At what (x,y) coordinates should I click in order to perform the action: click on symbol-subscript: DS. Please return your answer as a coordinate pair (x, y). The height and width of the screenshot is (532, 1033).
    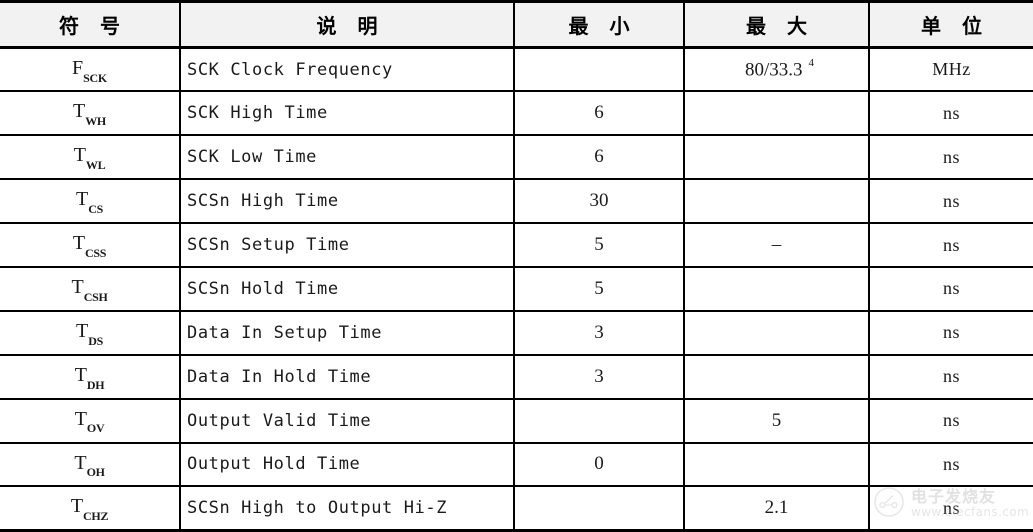
    Looking at the image, I should click on (95, 340).